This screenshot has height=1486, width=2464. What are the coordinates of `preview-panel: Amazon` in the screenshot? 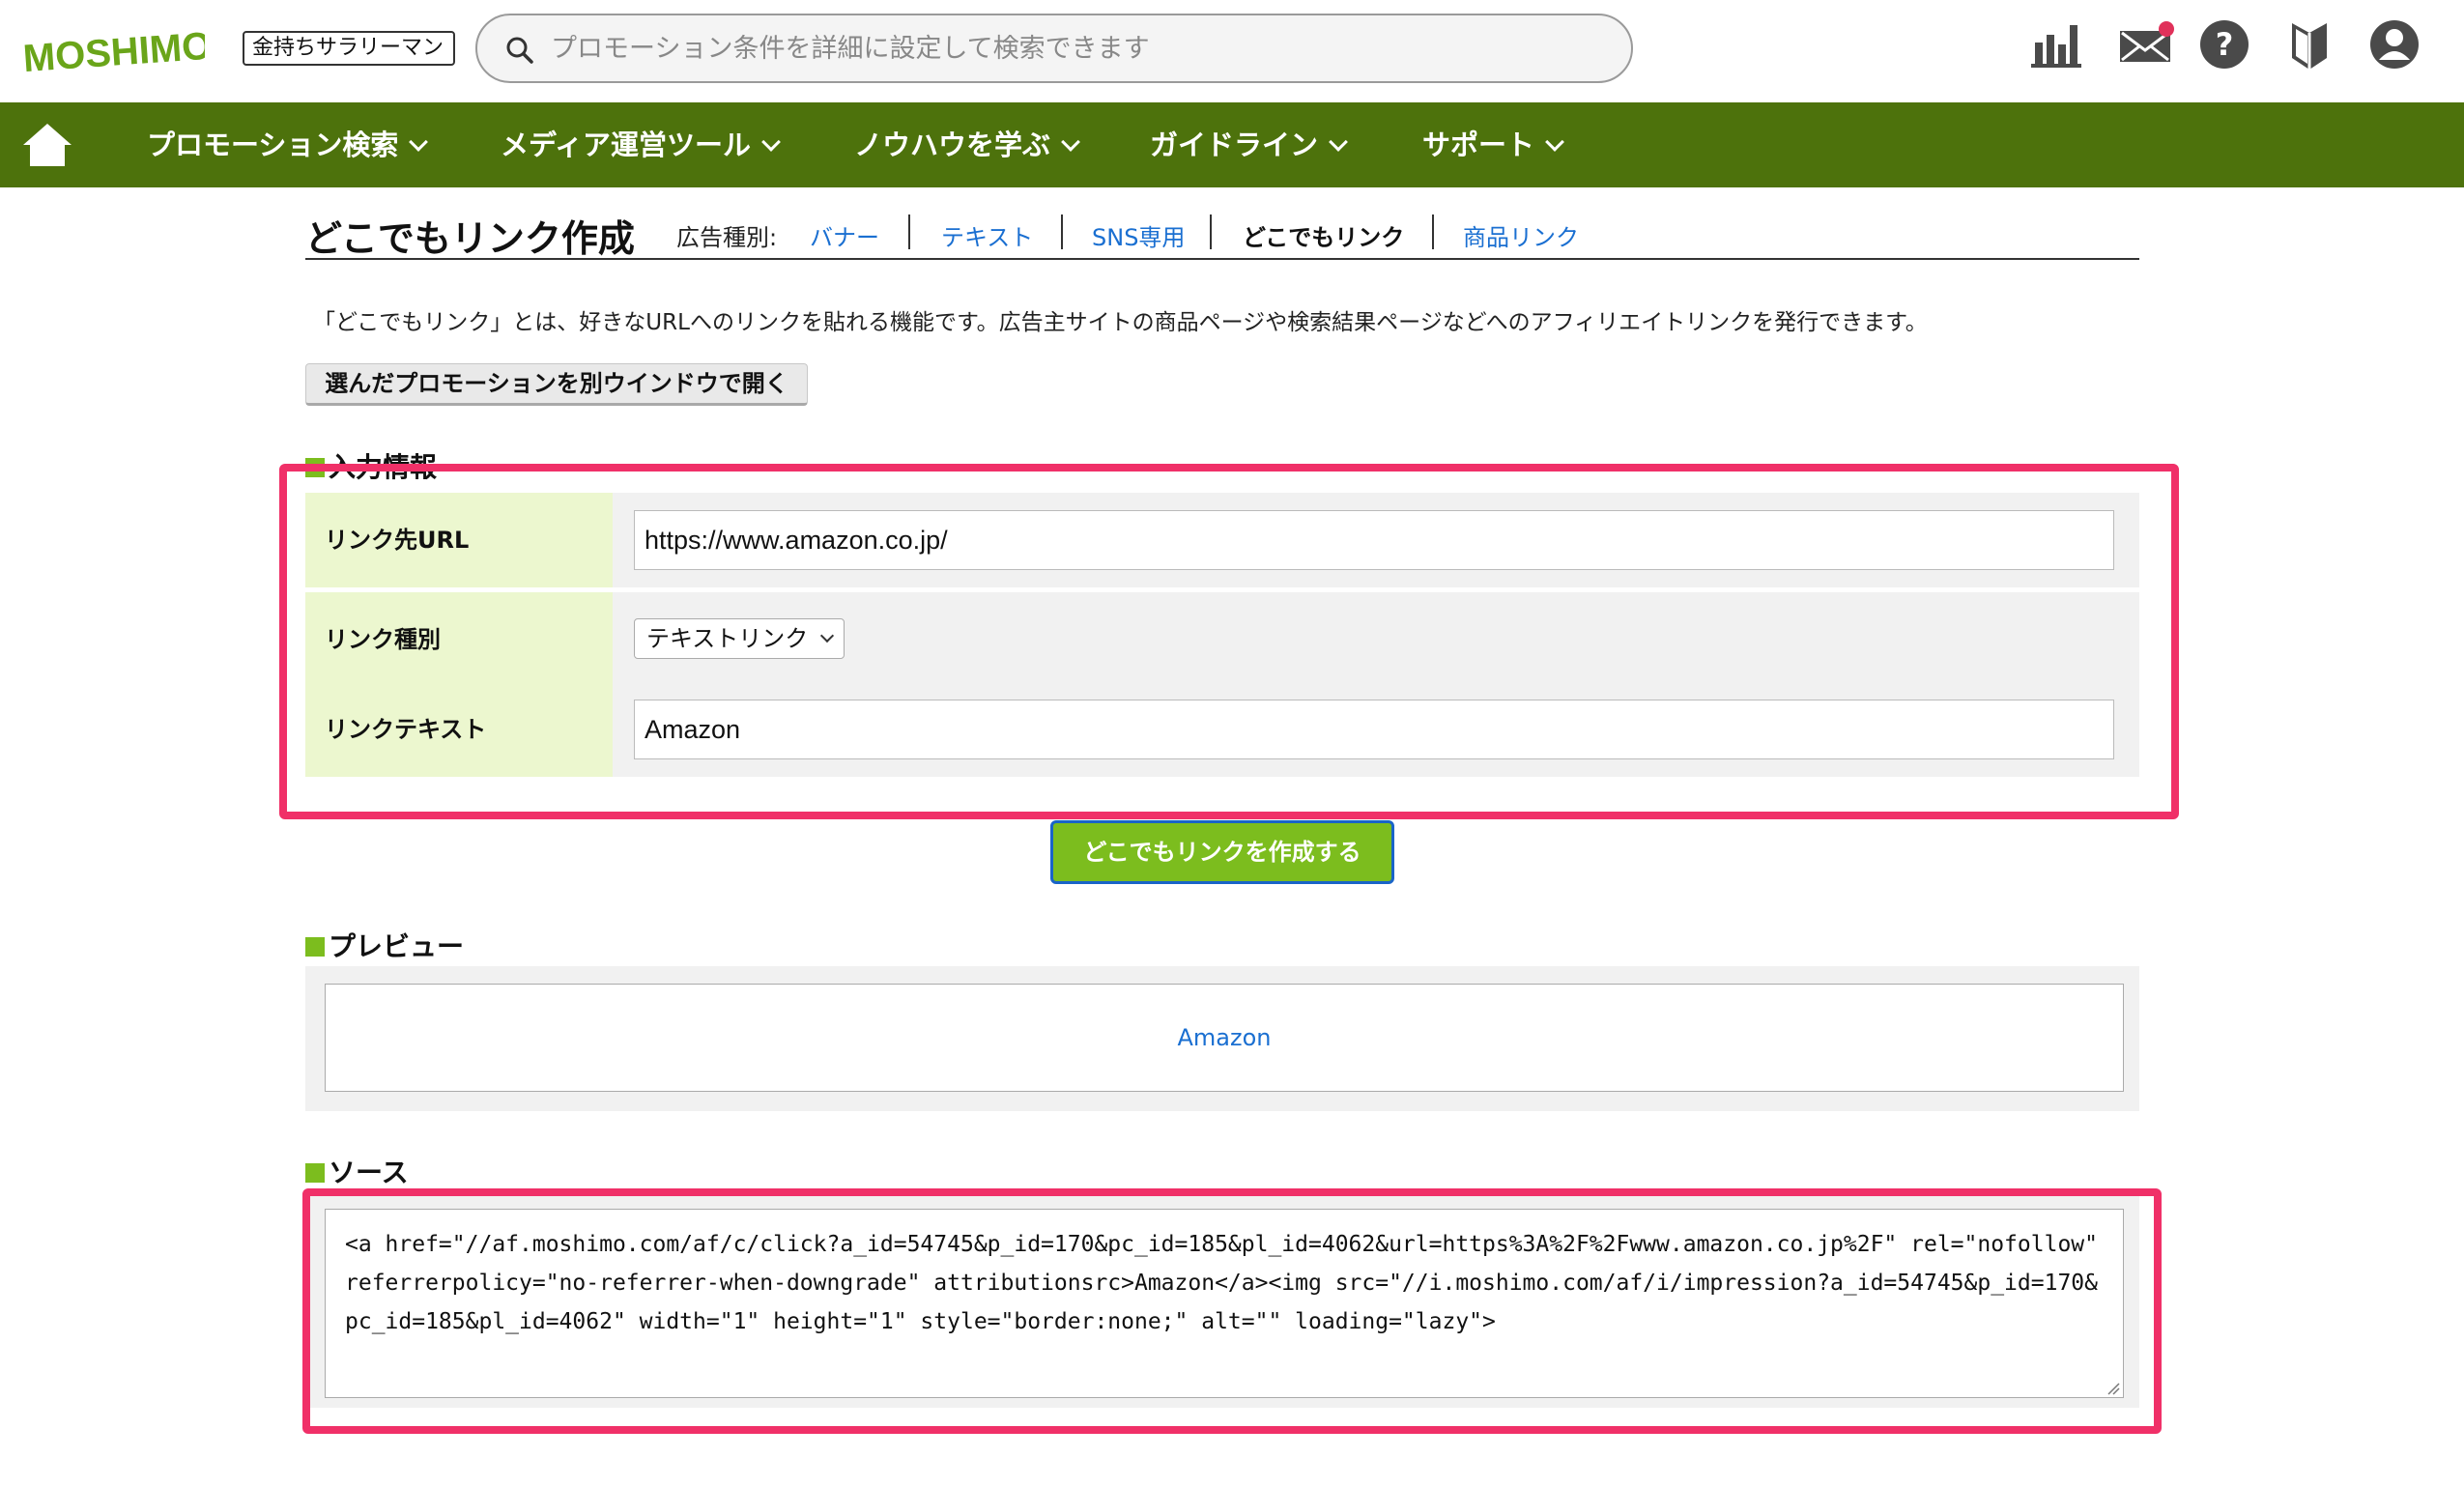 It's located at (1222, 1038).